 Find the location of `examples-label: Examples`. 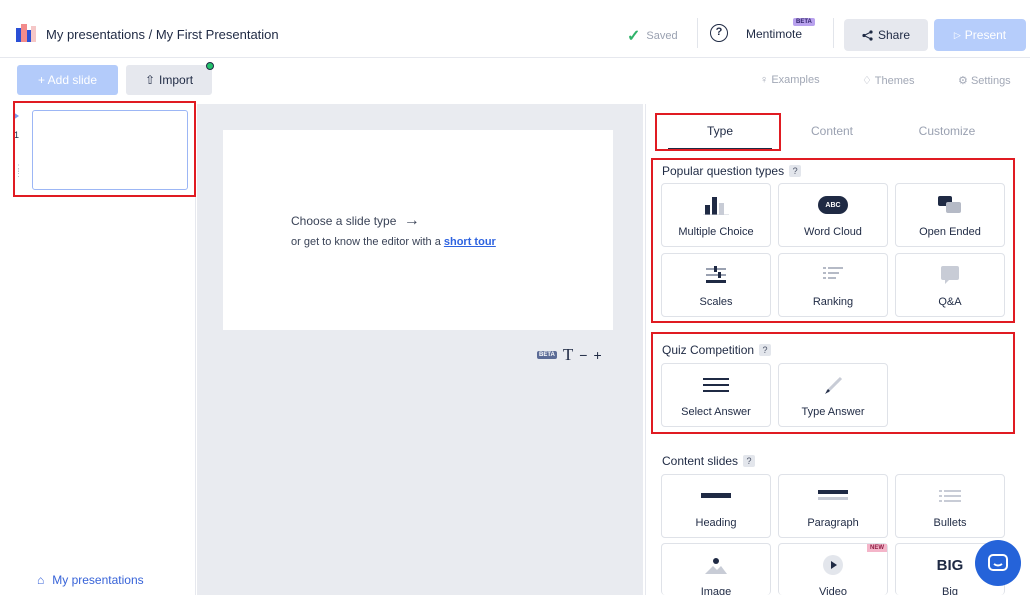

examples-label: Examples is located at coordinates (795, 80).